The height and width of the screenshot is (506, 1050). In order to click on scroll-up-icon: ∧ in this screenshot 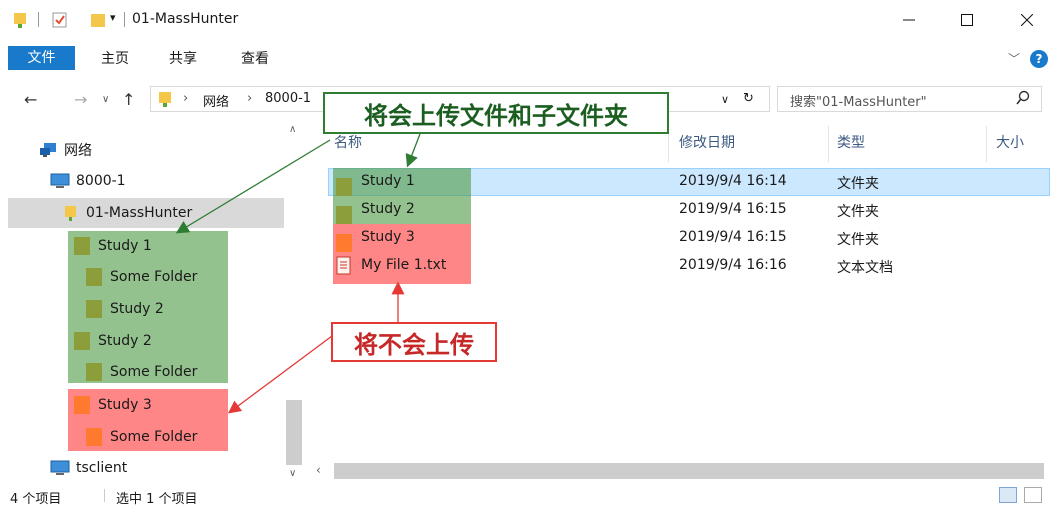, I will do `click(292, 129)`.